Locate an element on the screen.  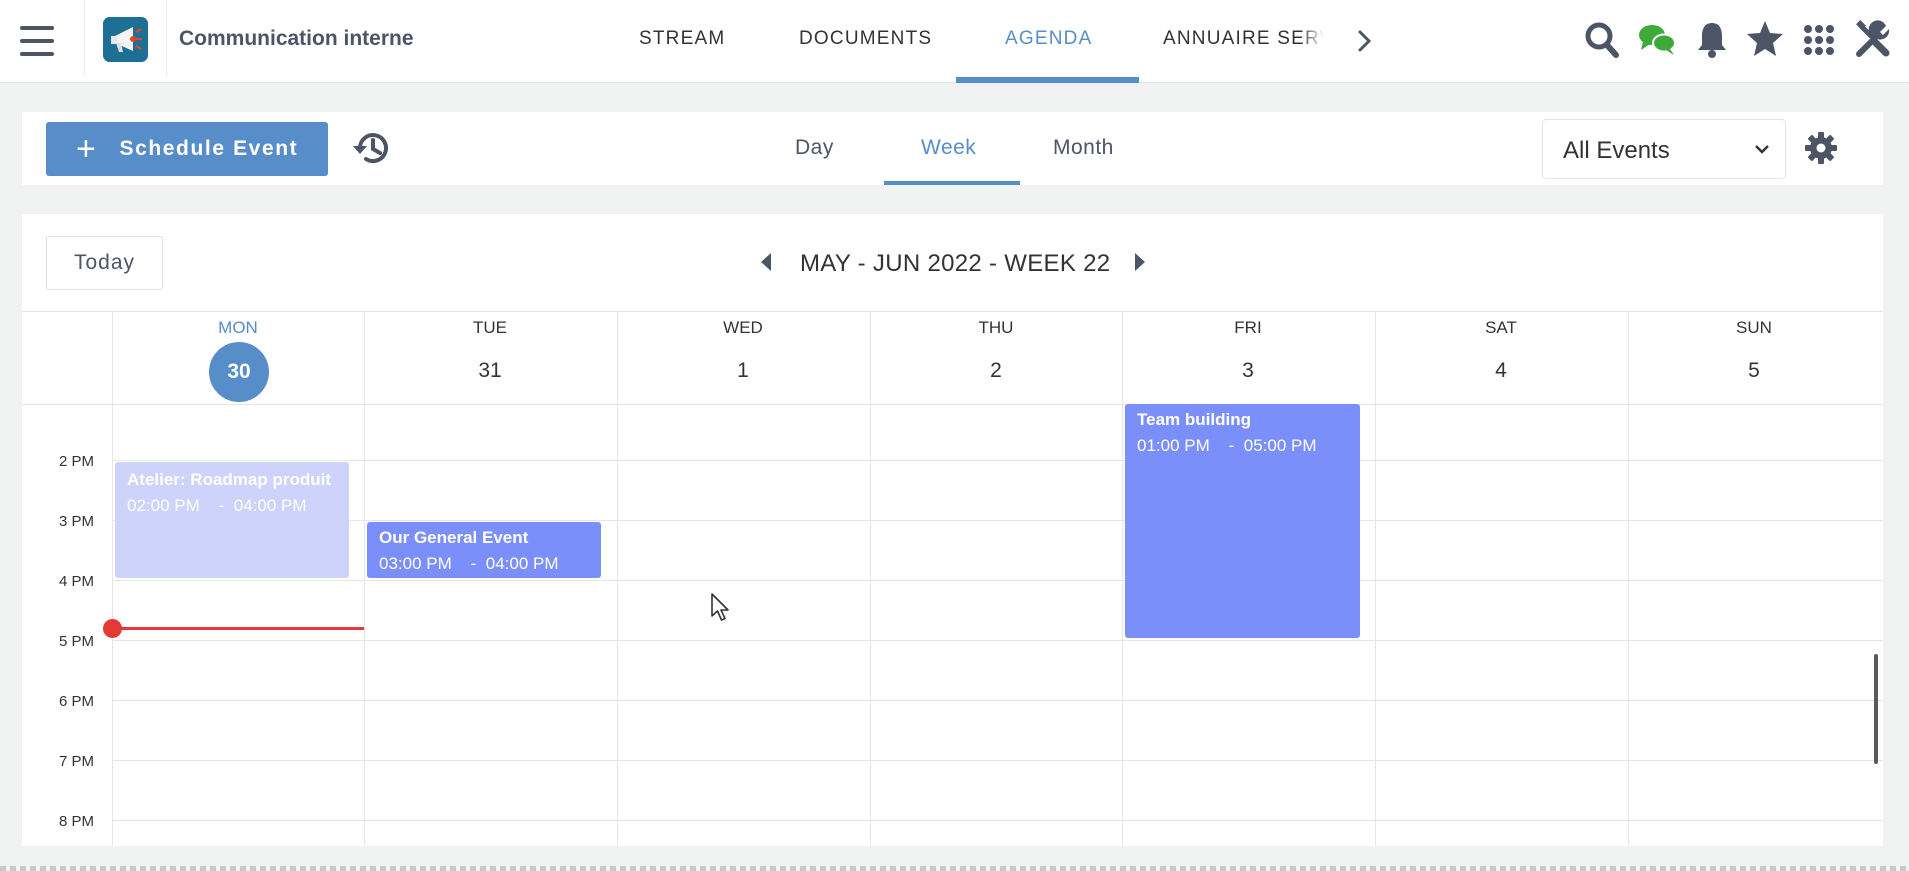
event-filter-select: All Events is located at coordinates (1664, 149).